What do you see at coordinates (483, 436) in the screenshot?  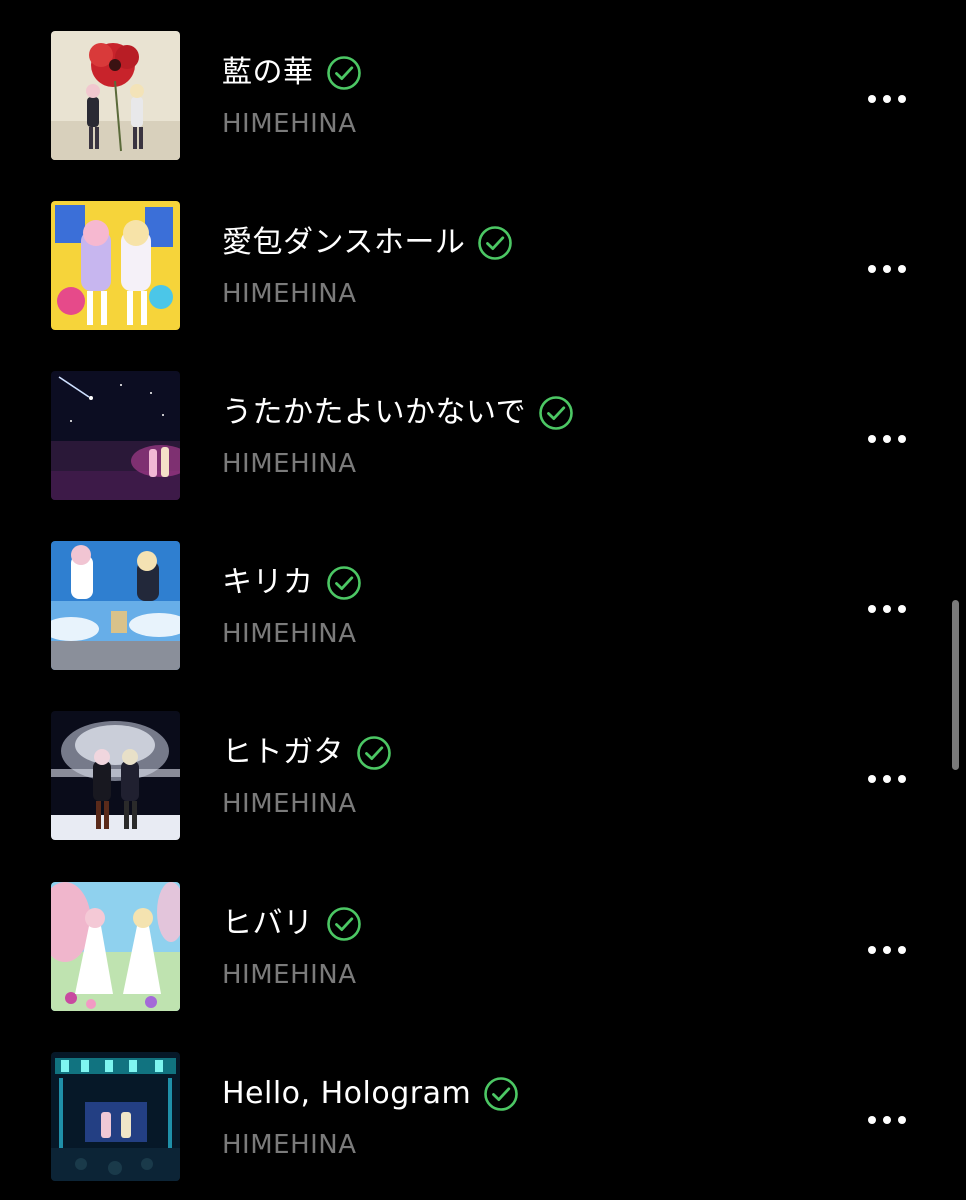 I see `track-row: うたかたよいかないで HIMEHINA` at bounding box center [483, 436].